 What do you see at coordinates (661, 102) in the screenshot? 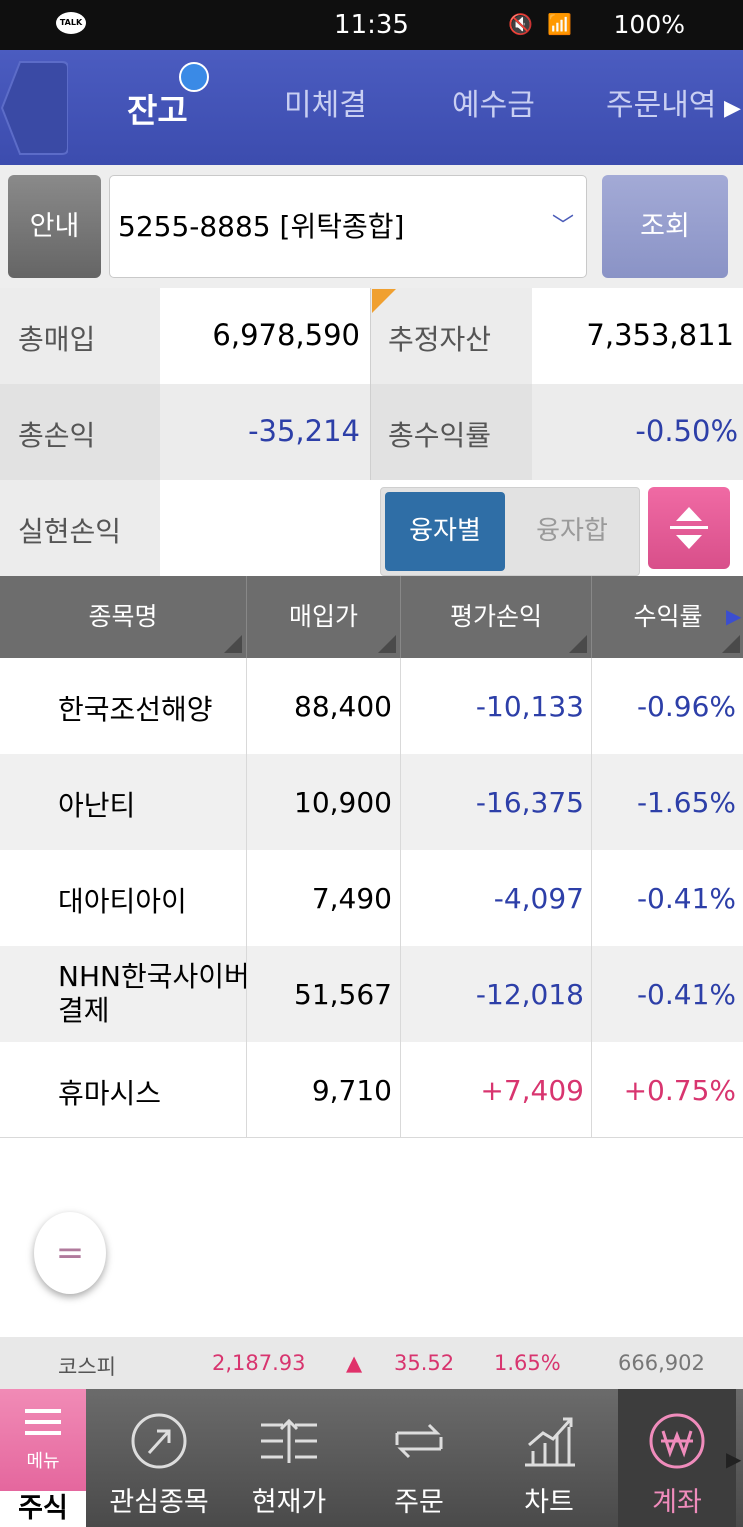
I see `tab-order-history: 주문내역` at bounding box center [661, 102].